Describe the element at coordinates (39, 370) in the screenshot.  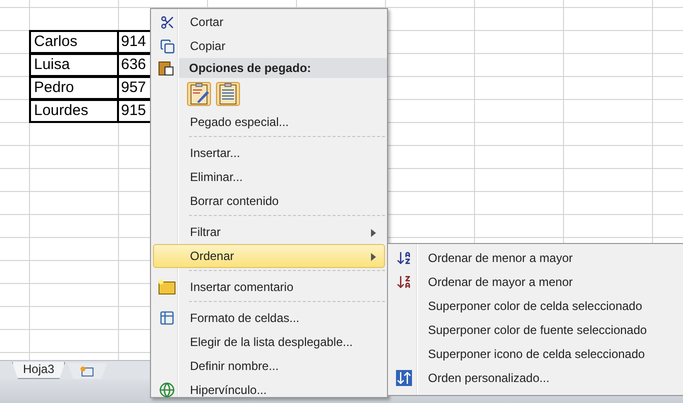
I see `sheet-tab: Hoja3` at that location.